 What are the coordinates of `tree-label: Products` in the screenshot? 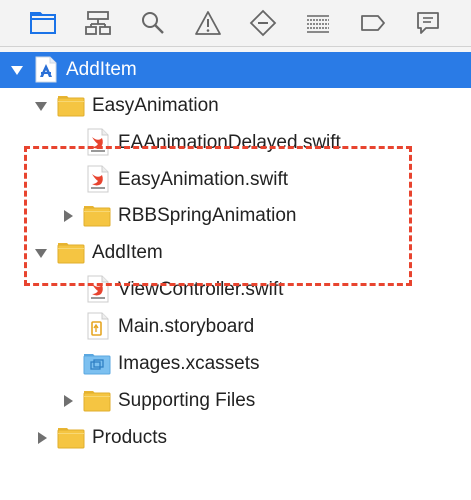 It's located at (129, 437).